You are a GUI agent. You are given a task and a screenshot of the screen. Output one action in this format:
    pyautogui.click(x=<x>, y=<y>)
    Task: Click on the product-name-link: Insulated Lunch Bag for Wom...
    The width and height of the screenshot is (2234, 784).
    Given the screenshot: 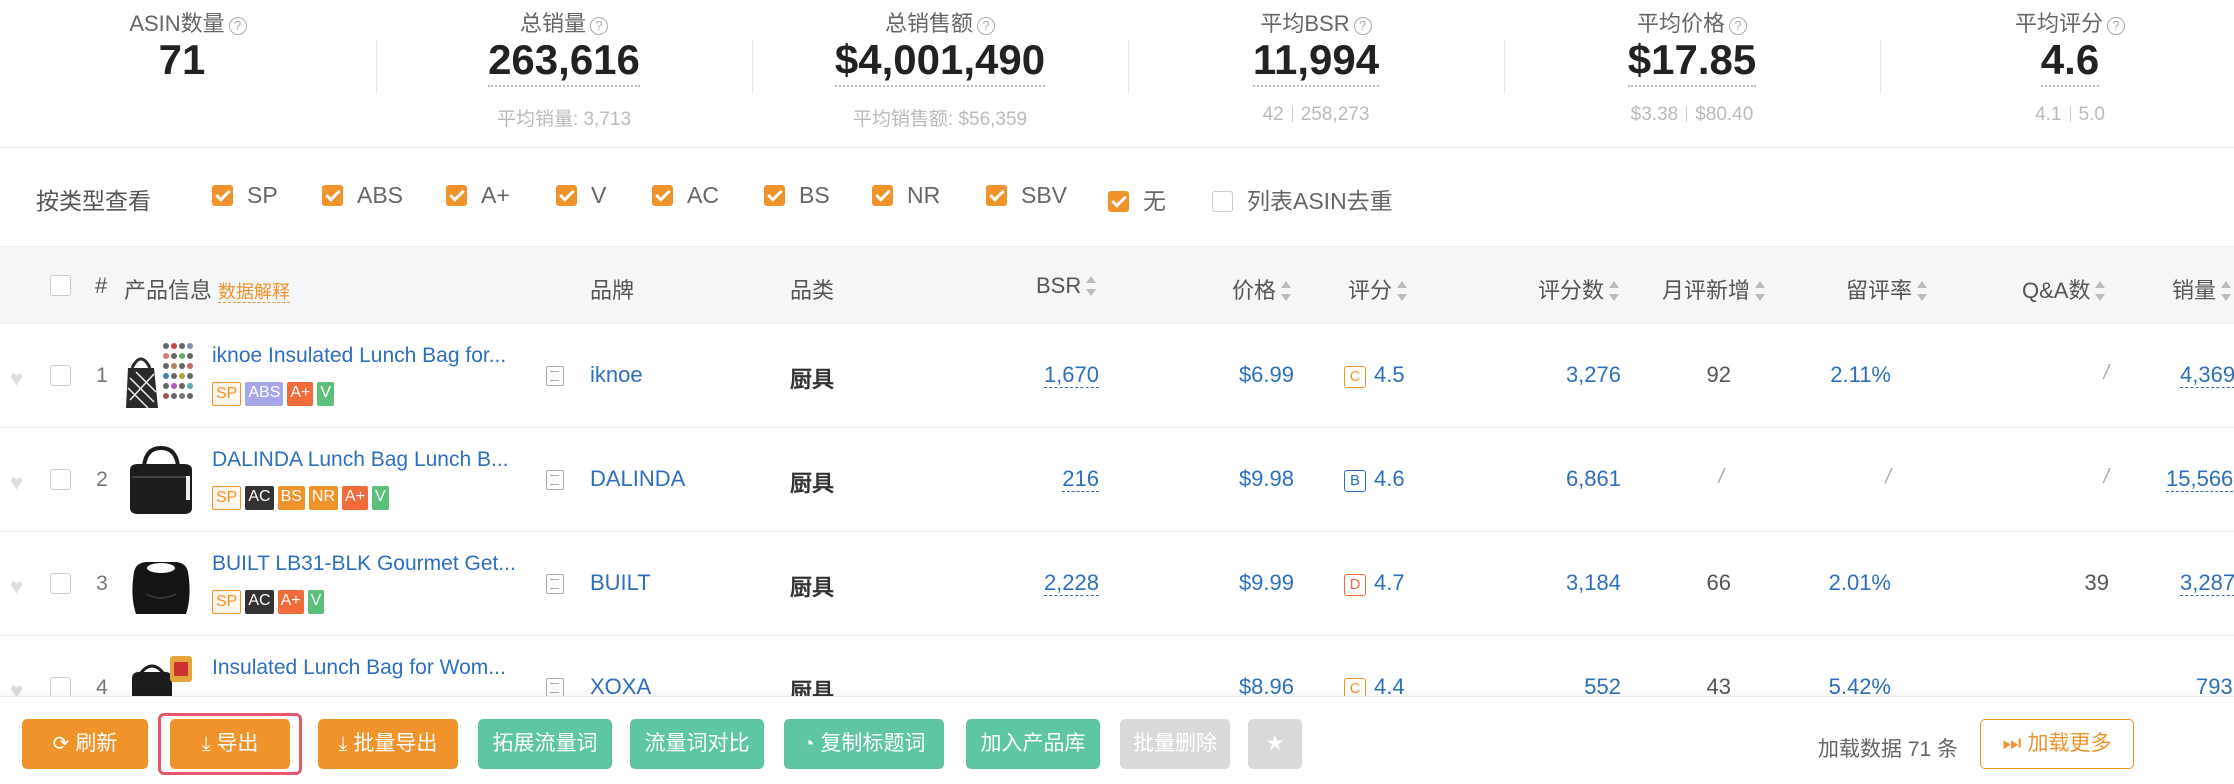 What is the action you would take?
    pyautogui.click(x=367, y=668)
    